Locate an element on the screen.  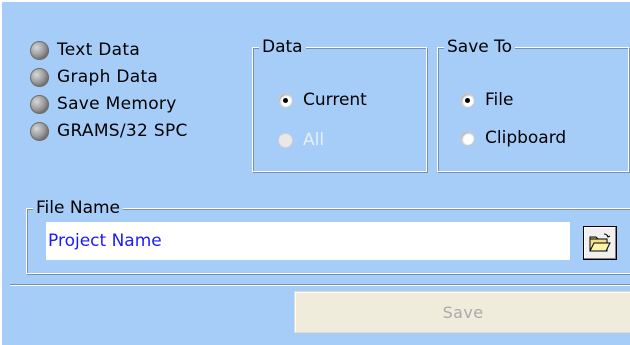
save-to-group: Save To File Clipboard is located at coordinates (533, 104).